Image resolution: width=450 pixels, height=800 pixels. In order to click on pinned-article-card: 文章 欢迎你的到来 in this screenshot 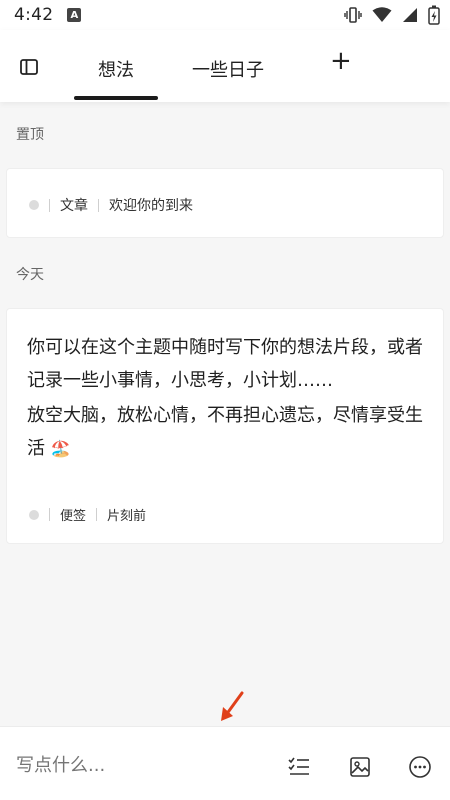, I will do `click(225, 203)`.